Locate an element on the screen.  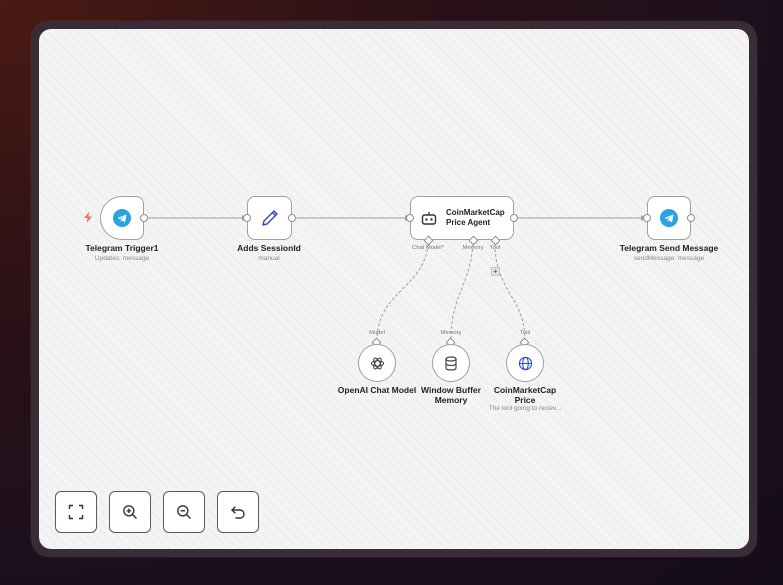
telegram-trigger-node is located at coordinates (122, 218).